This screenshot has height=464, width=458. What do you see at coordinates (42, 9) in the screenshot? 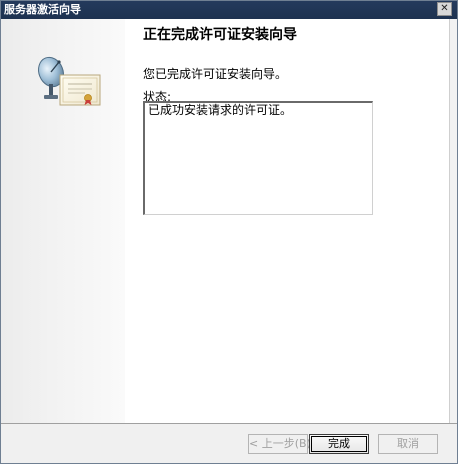
I see `window-title: 服务器激活向导` at bounding box center [42, 9].